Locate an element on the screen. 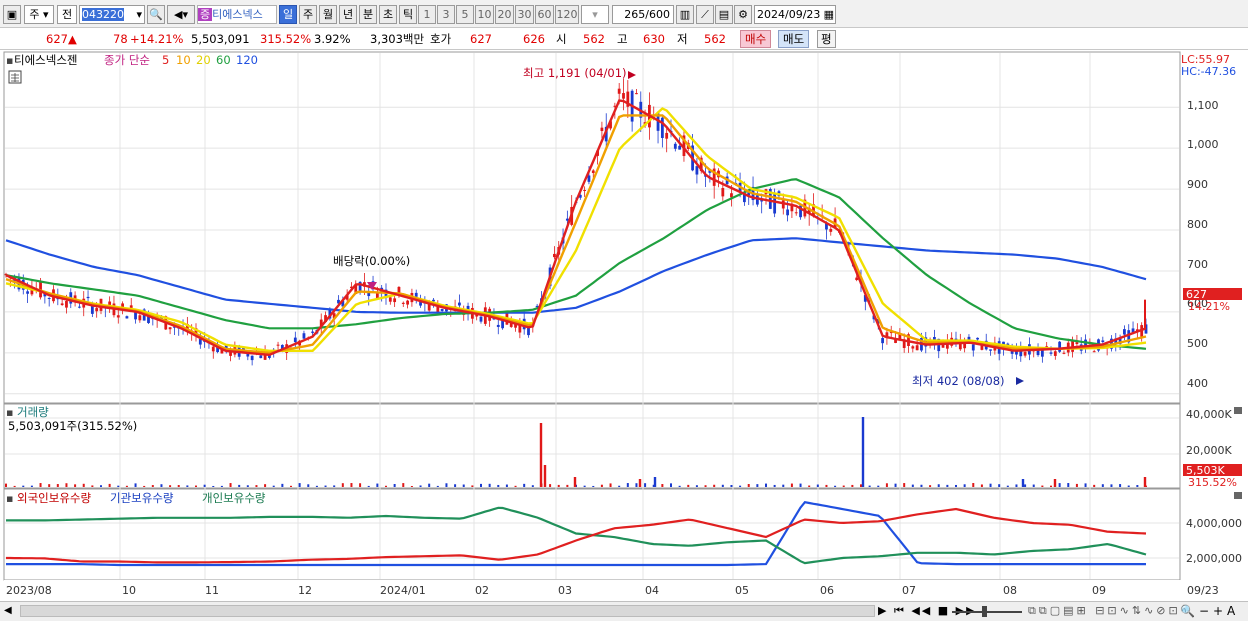  count-field: 265/600 is located at coordinates (643, 14).